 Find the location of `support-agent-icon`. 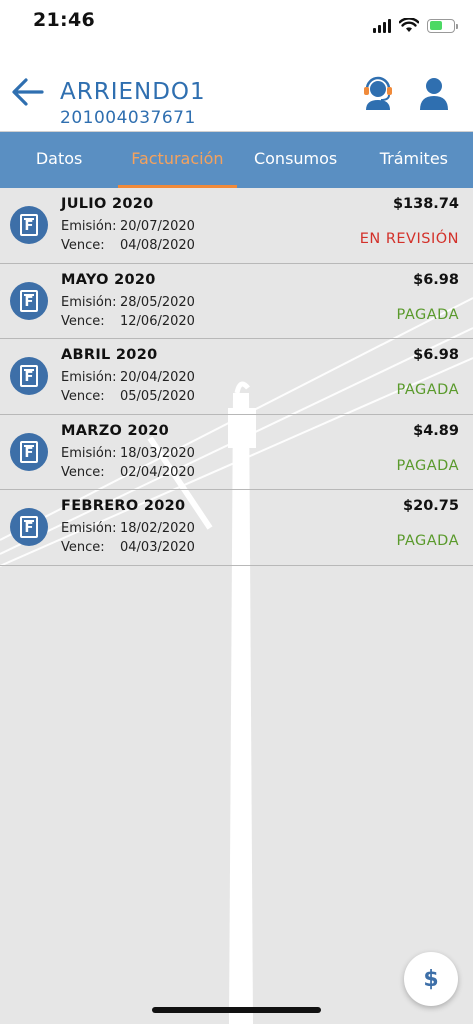

support-agent-icon is located at coordinates (378, 93).